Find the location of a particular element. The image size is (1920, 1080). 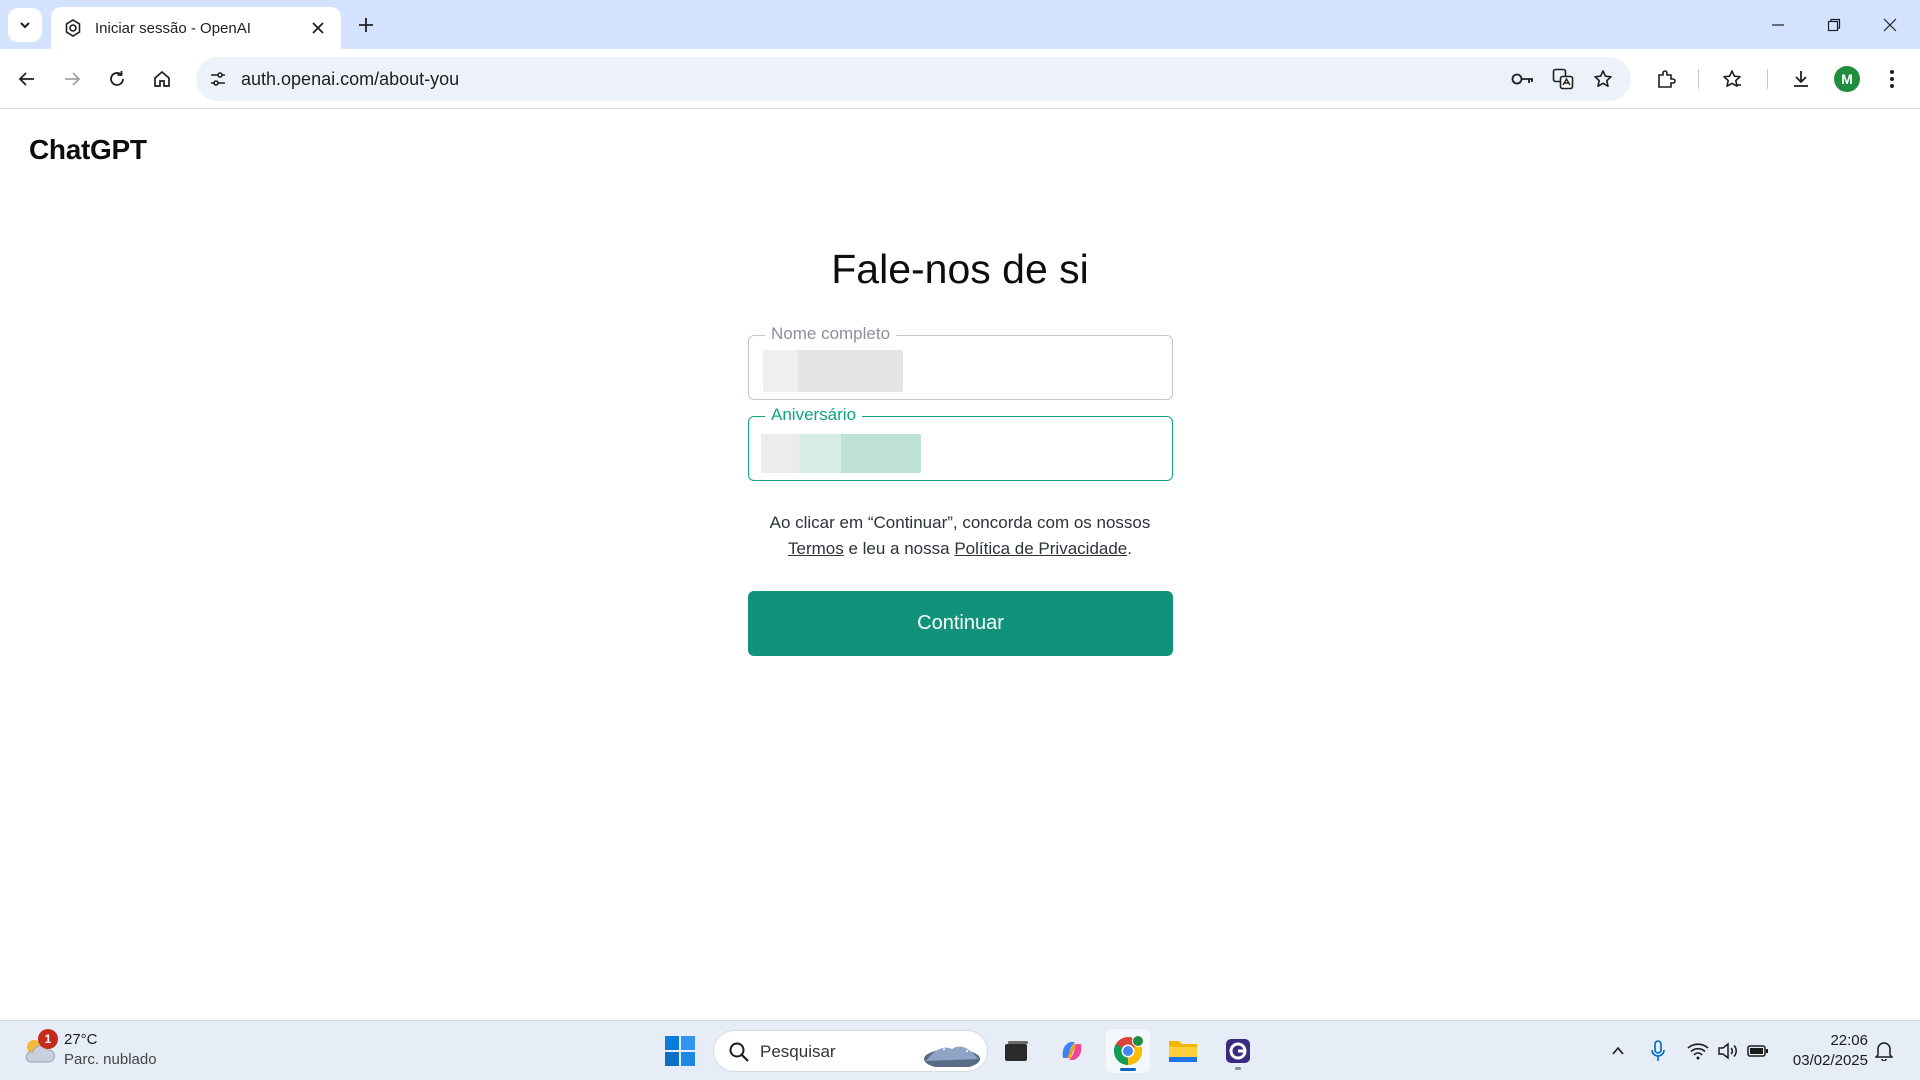

volume-button is located at coordinates (1728, 1051).